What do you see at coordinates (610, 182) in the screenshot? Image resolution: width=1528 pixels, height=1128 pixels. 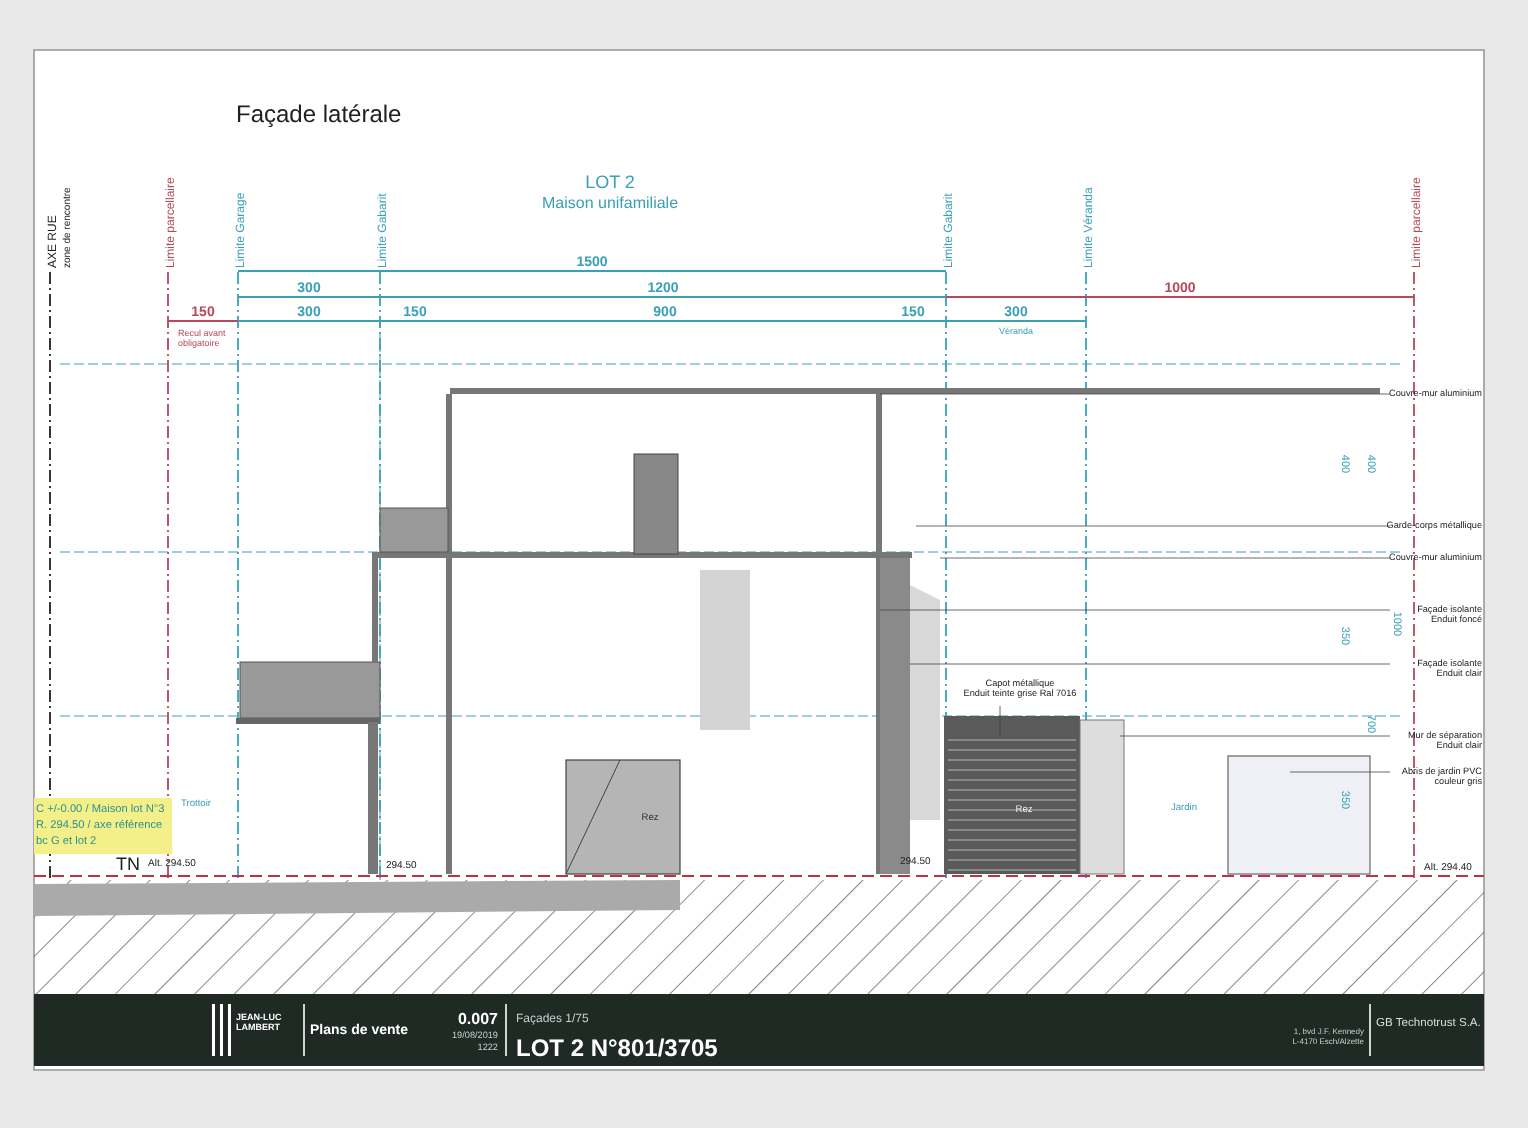 I see `lot-title: LOT 2` at bounding box center [610, 182].